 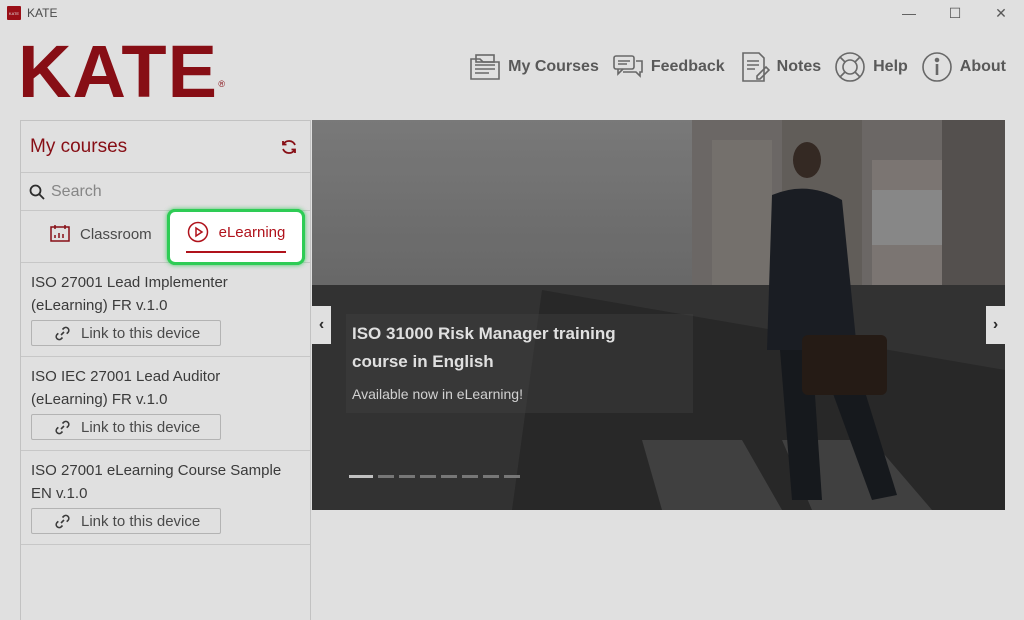 I want to click on app-icon: KATE, so click(x=14, y=13).